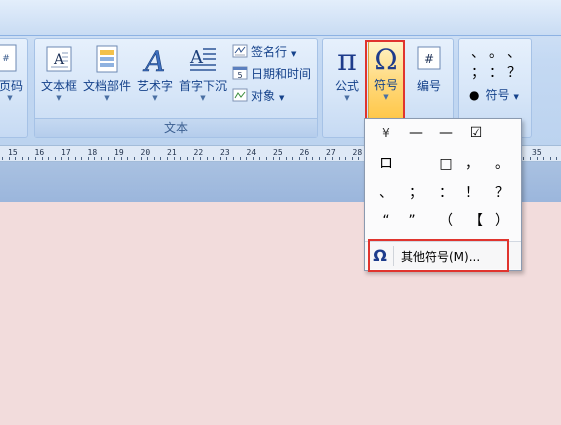 The width and height of the screenshot is (561, 425). I want to click on symbol-cell: ；, so click(416, 193).